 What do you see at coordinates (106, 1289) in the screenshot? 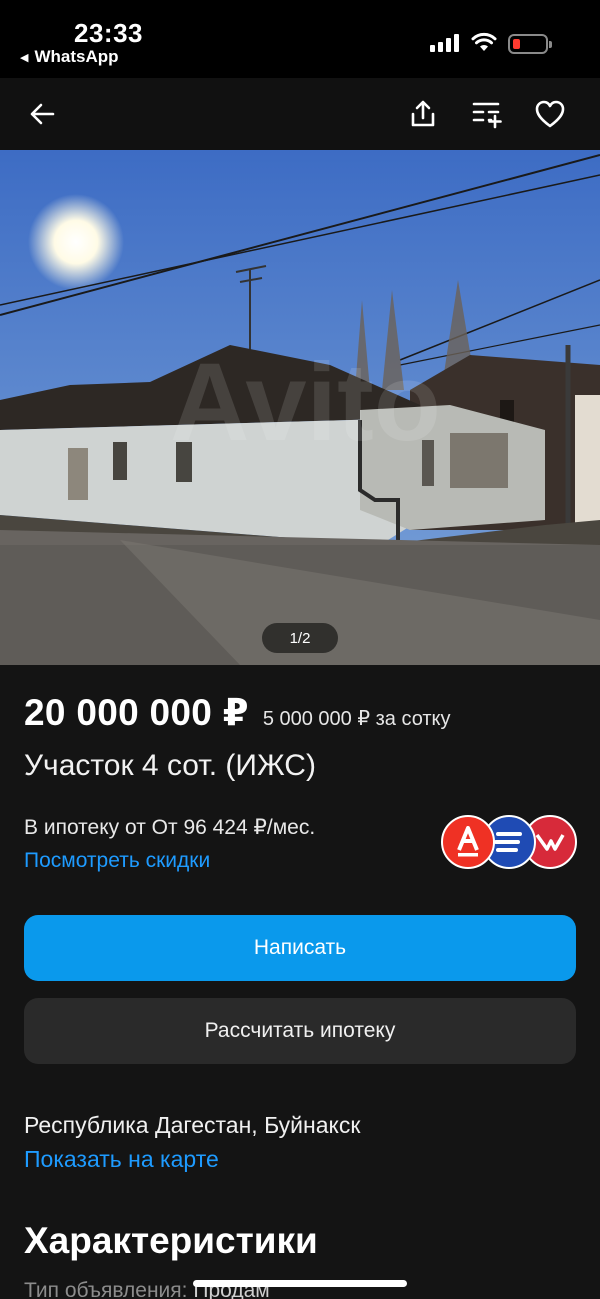
I see `characteristic-label: Тип объявления:` at bounding box center [106, 1289].